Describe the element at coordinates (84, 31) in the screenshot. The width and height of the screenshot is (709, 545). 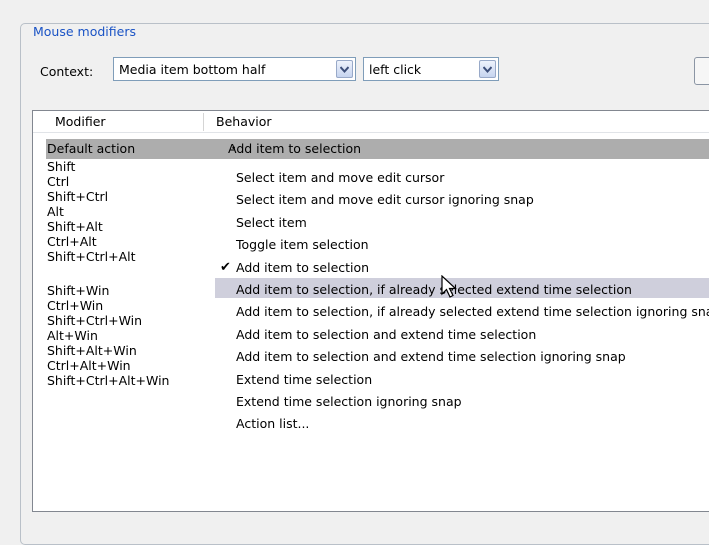
I see `group-title: Mouse modifiers` at that location.